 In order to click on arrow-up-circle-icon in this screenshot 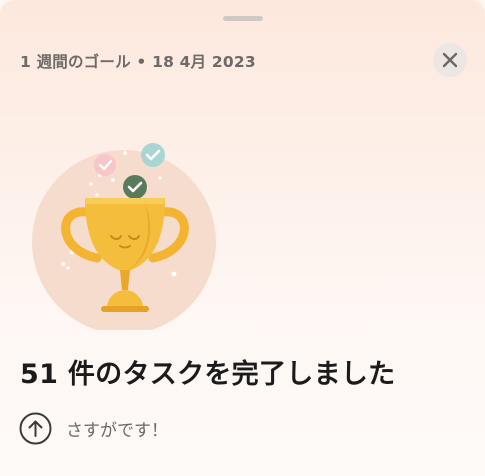, I will do `click(35, 428)`.